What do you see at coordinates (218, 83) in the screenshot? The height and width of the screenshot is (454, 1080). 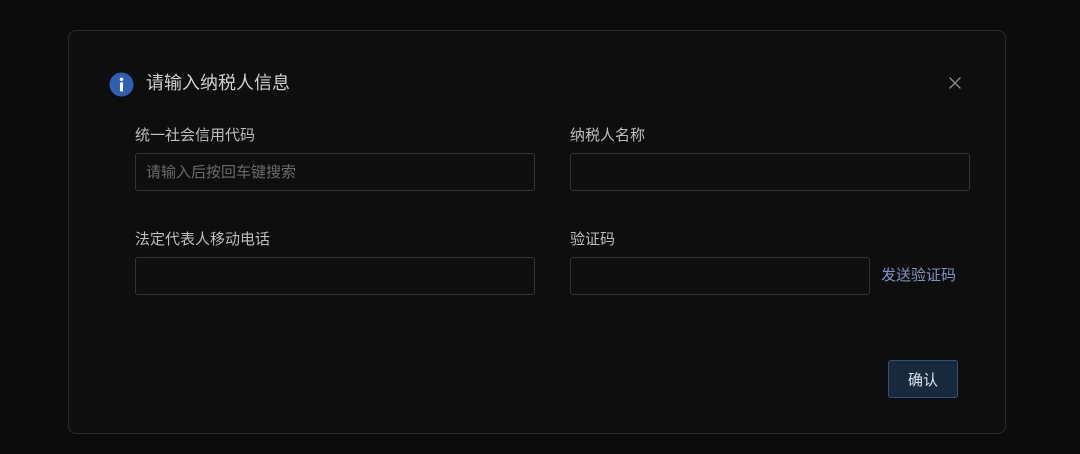 I see `dialog-title: 请输入纳税人信息` at bounding box center [218, 83].